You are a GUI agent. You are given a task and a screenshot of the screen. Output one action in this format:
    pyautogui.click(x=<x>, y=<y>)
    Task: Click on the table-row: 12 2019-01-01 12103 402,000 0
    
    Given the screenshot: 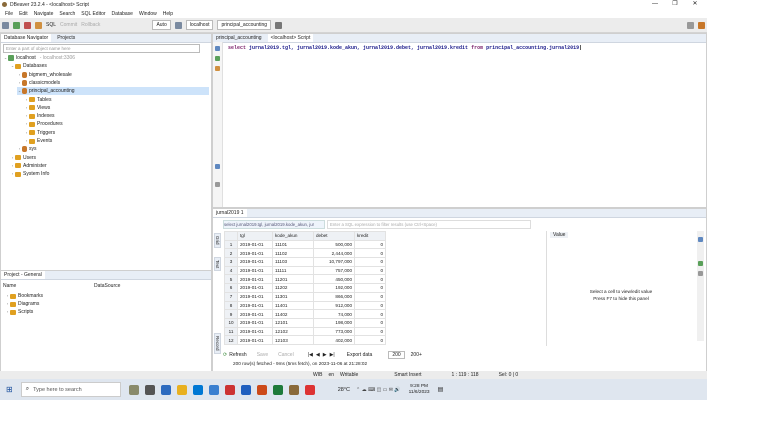 What is the action you would take?
    pyautogui.click(x=305, y=340)
    